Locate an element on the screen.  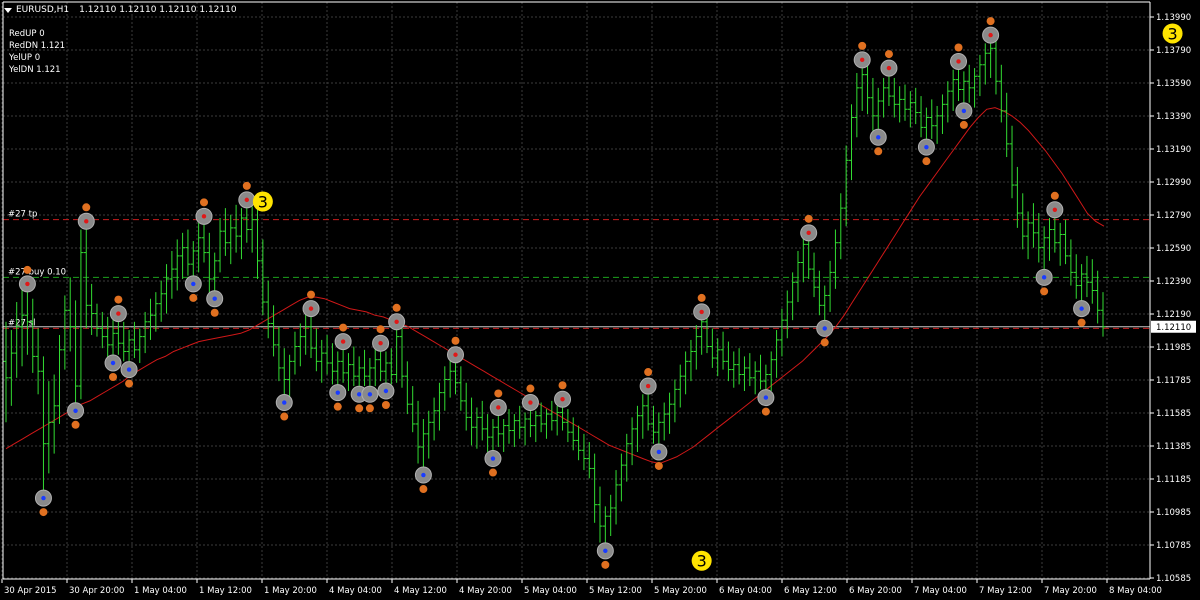
y-tick-label: 1.12990 is located at coordinates (1173, 183).